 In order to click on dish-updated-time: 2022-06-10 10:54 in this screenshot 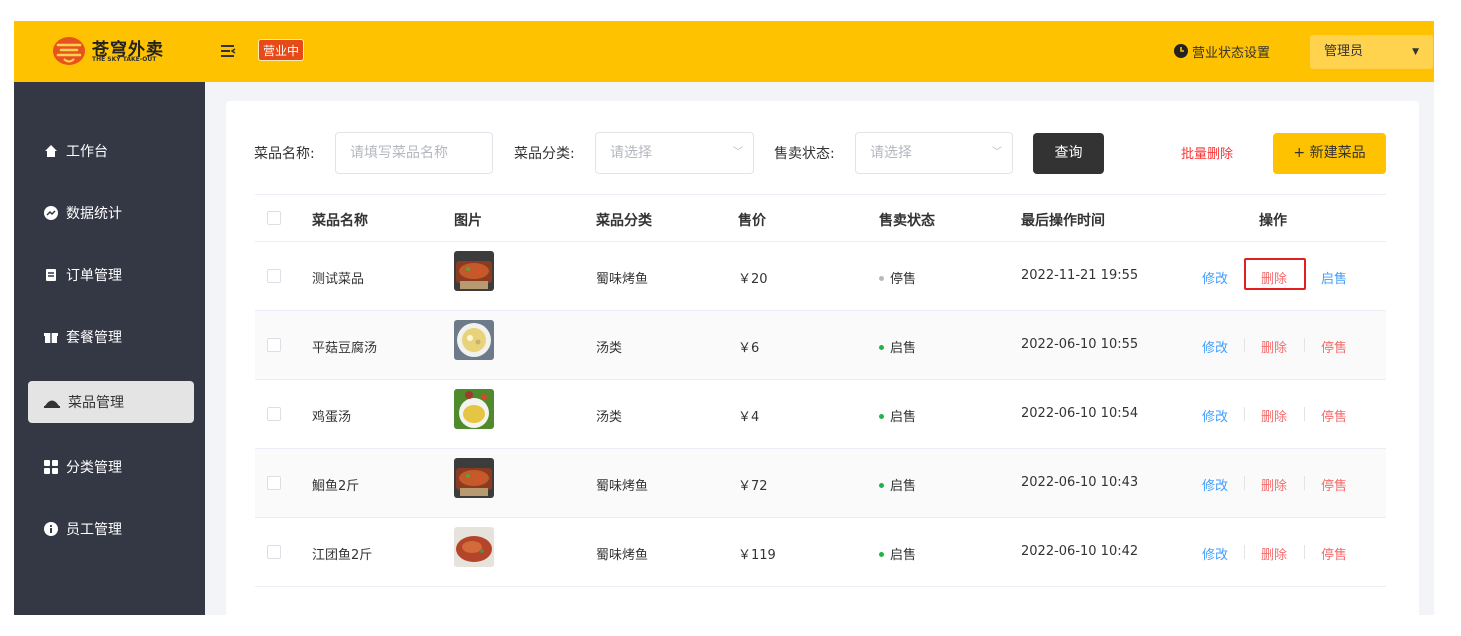, I will do `click(1080, 413)`.